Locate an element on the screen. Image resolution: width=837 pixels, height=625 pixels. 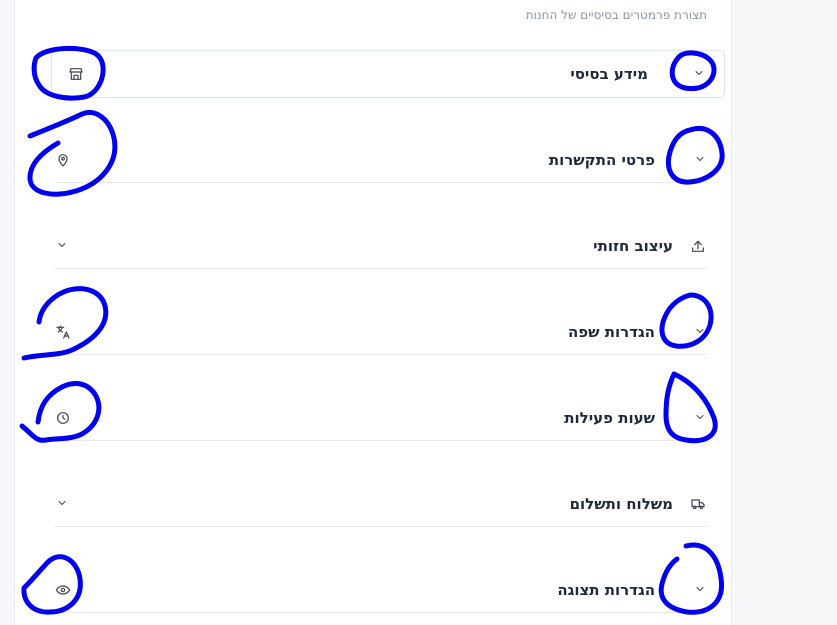
section-title: הגדרות שפה is located at coordinates (611, 332).